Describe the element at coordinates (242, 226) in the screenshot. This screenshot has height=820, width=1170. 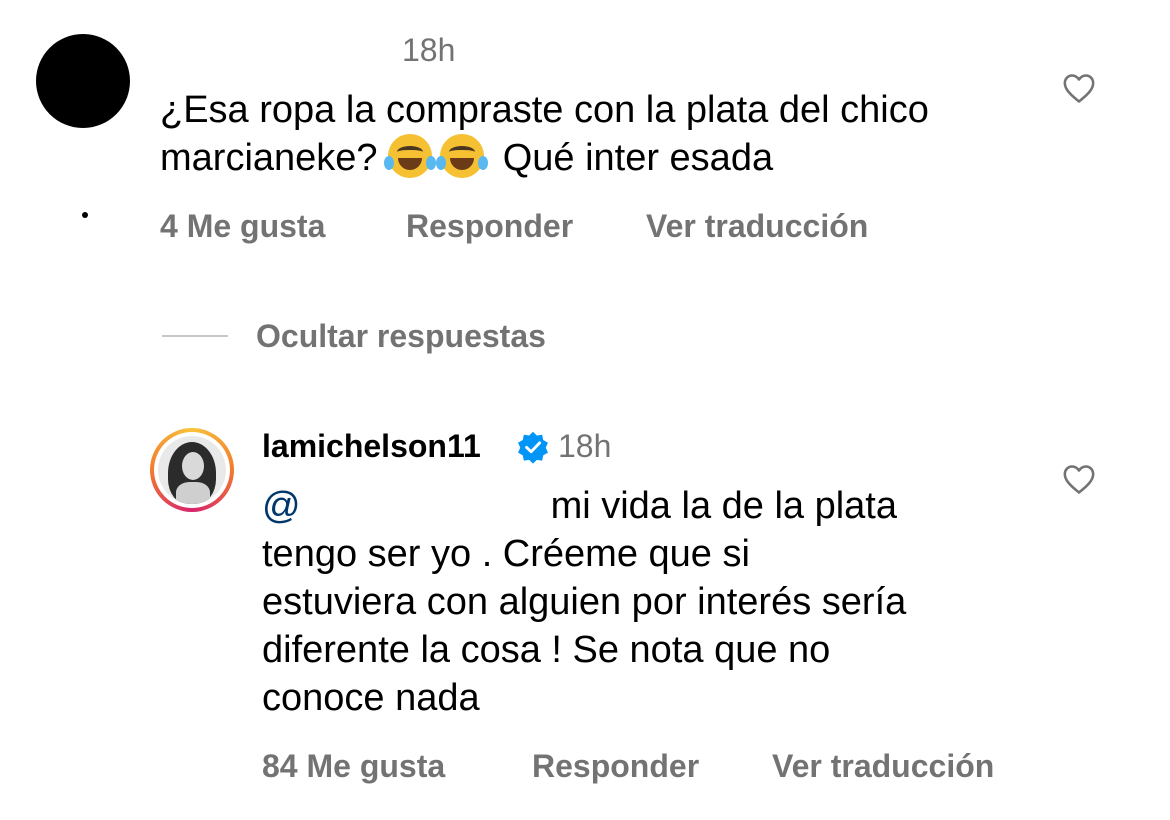
I see `comment-likes-count: 4 Me gusta` at that location.